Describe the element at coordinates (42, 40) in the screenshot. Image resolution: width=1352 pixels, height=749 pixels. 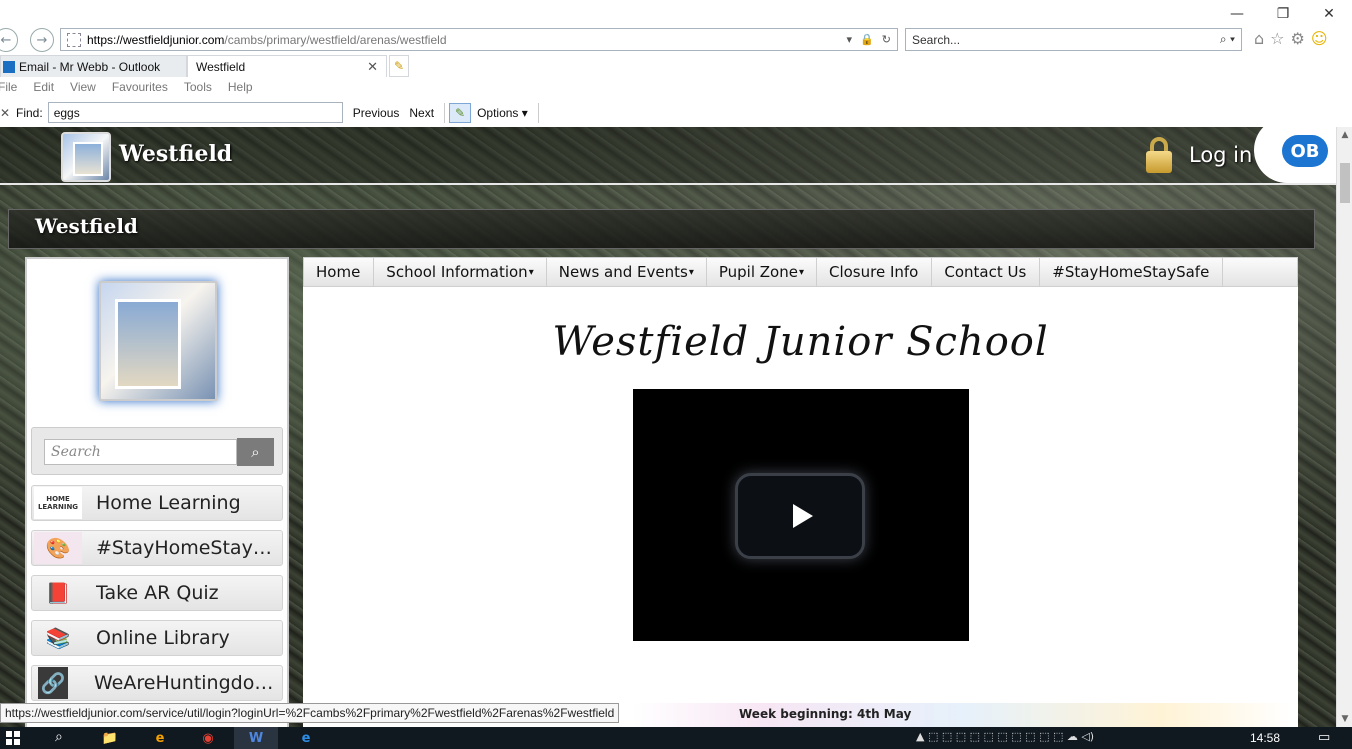
I see `forward-button: →` at that location.